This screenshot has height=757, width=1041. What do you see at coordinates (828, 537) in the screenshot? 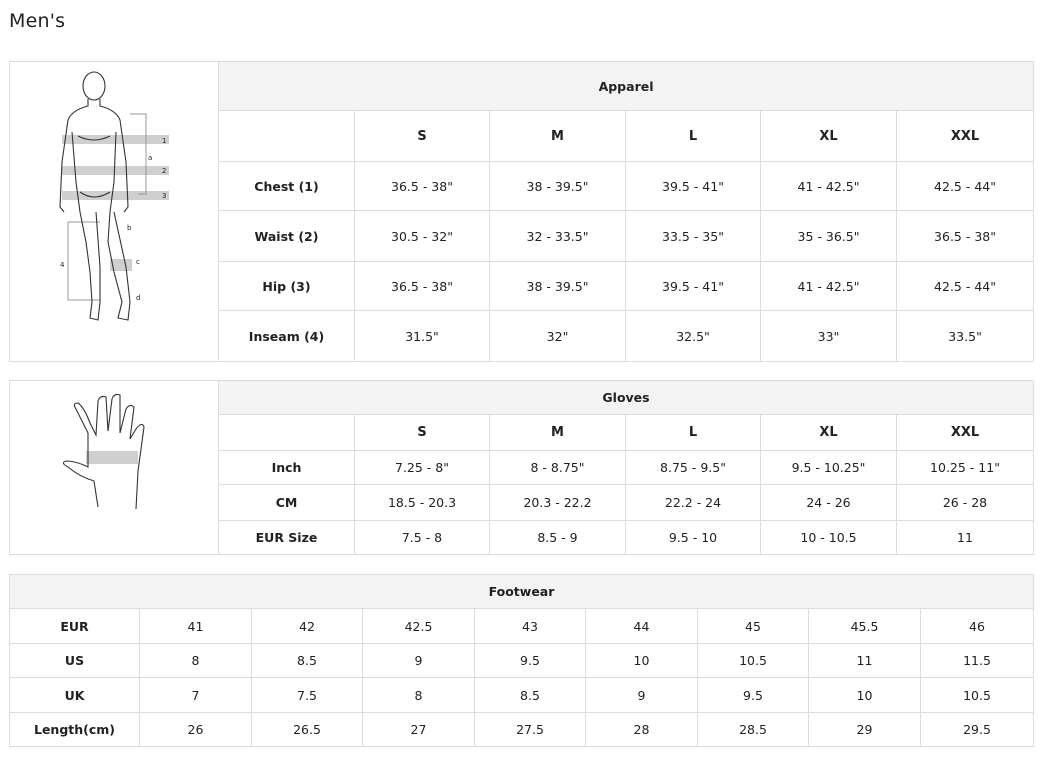
I see `table-cell: 10 - 10.5` at bounding box center [828, 537].